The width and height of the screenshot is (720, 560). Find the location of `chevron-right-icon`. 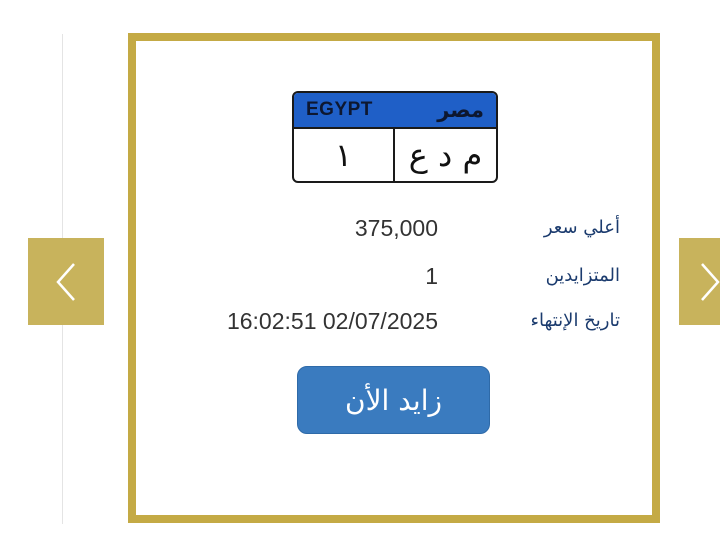

chevron-right-icon is located at coordinates (710, 281).